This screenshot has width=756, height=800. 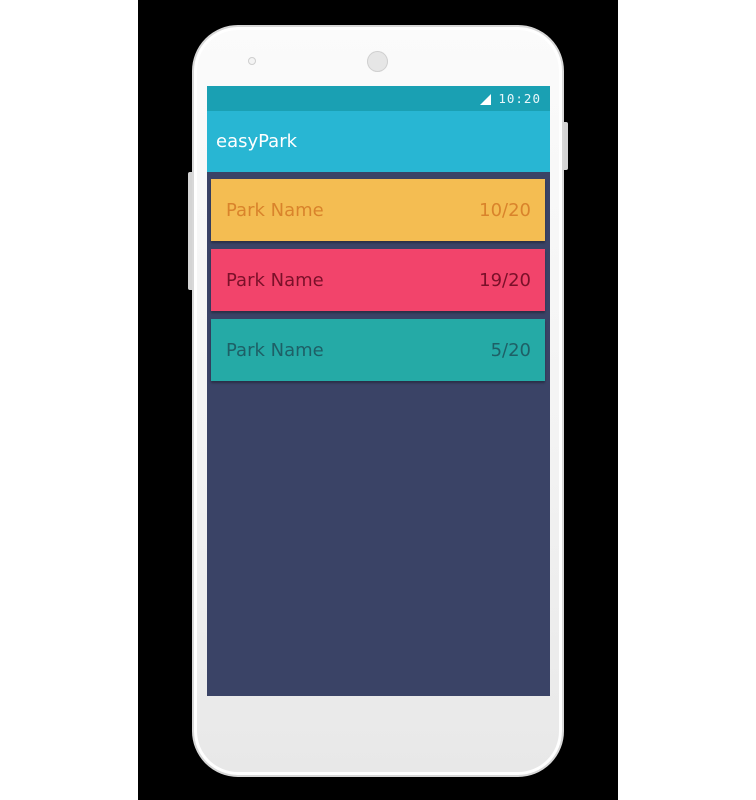 What do you see at coordinates (378, 141) in the screenshot?
I see `app-bar: easyPark` at bounding box center [378, 141].